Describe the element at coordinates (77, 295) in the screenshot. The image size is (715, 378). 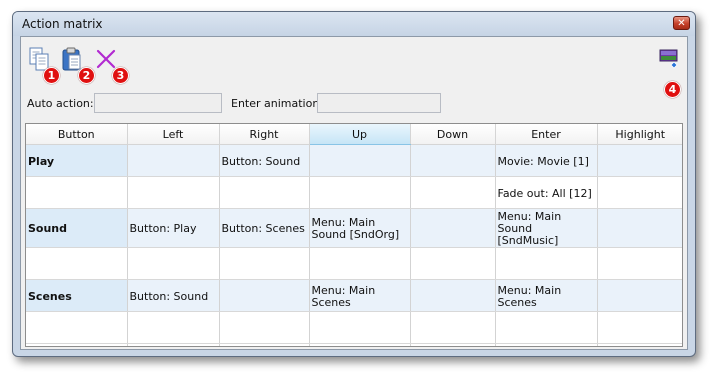
I see `grid-cell: Scenes` at that location.